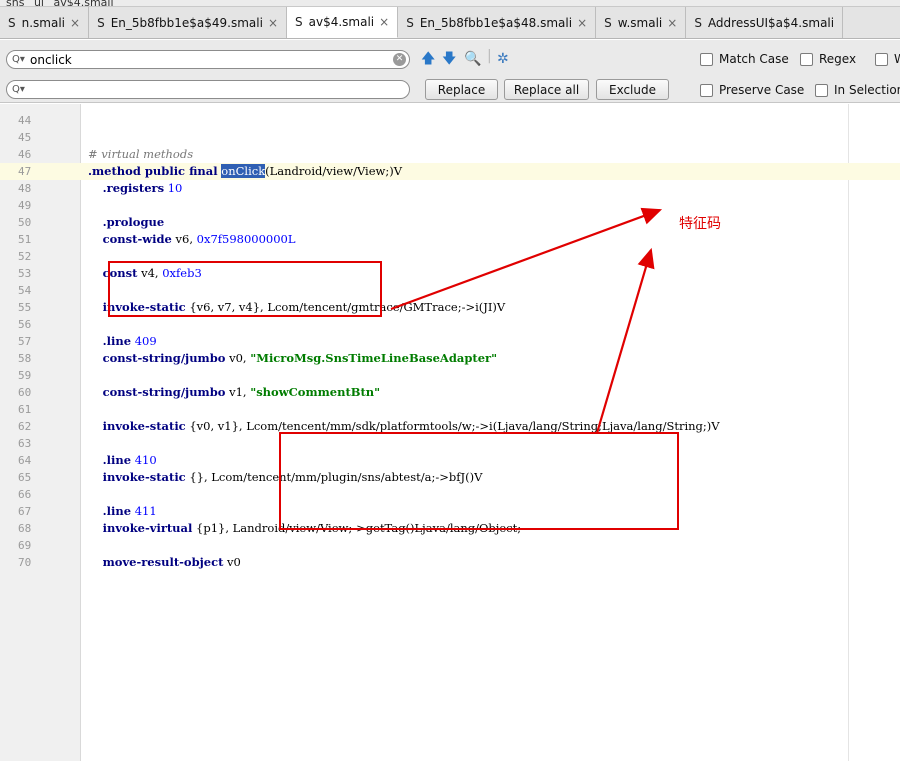 The image size is (900, 761). What do you see at coordinates (450, 188) in the screenshot?
I see `code-line: 48 .registers 10` at bounding box center [450, 188].